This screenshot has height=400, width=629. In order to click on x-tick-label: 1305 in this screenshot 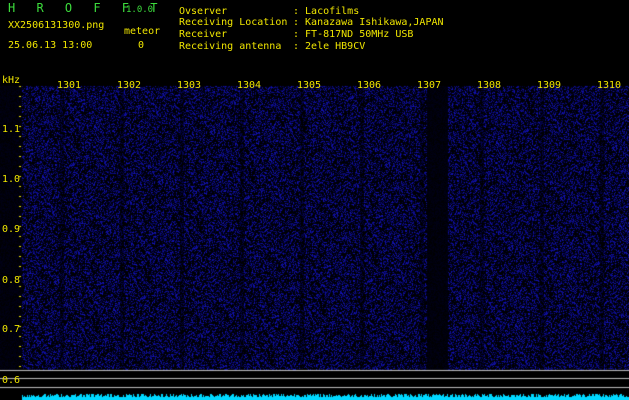, I will do `click(309, 85)`.